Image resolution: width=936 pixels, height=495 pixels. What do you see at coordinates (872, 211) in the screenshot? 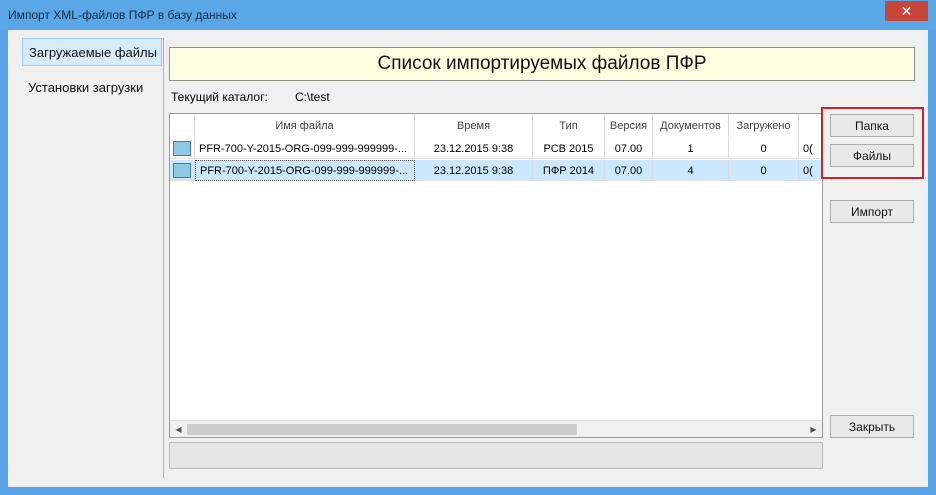
I see `import-button: Импорт` at bounding box center [872, 211].